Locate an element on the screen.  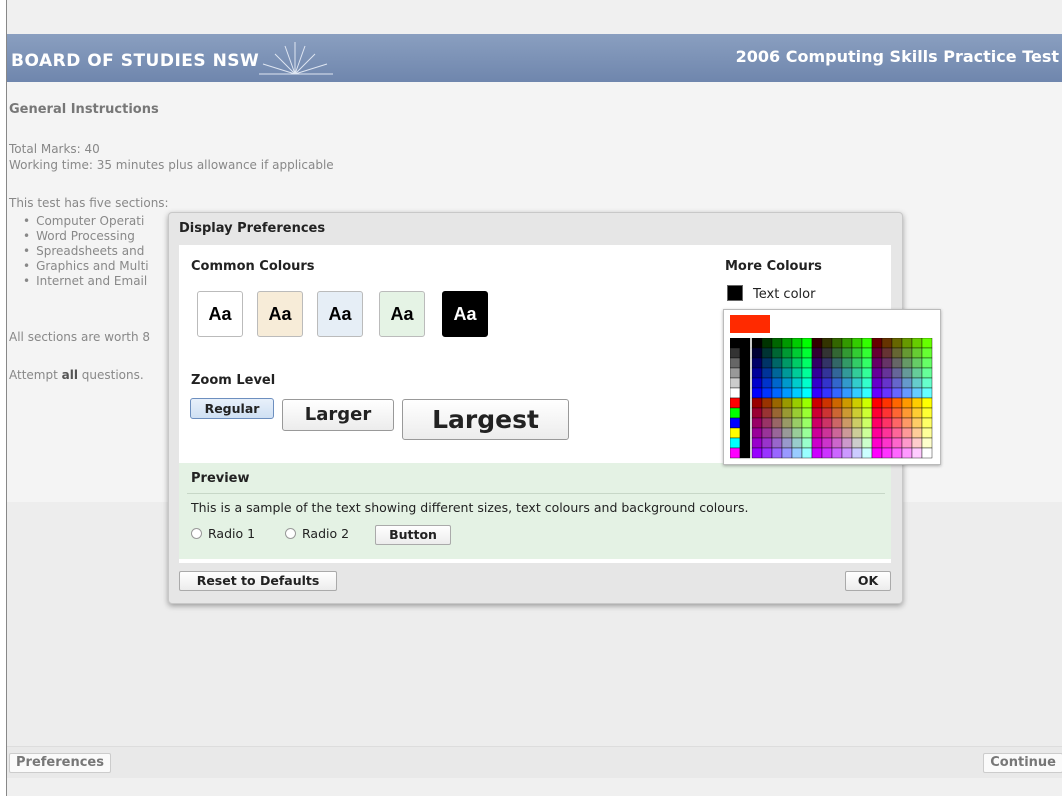
colour-grid is located at coordinates (833, 399).